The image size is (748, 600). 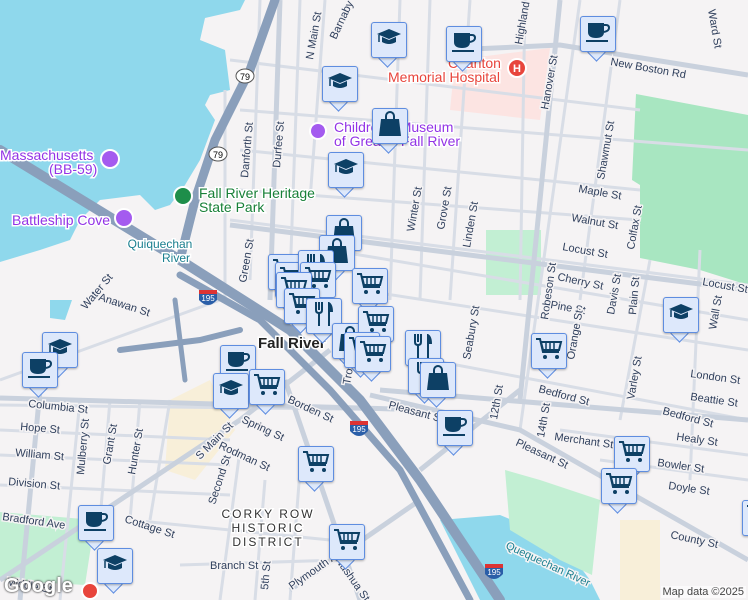 I want to click on map-attribution: Map data ©2025, so click(x=703, y=592).